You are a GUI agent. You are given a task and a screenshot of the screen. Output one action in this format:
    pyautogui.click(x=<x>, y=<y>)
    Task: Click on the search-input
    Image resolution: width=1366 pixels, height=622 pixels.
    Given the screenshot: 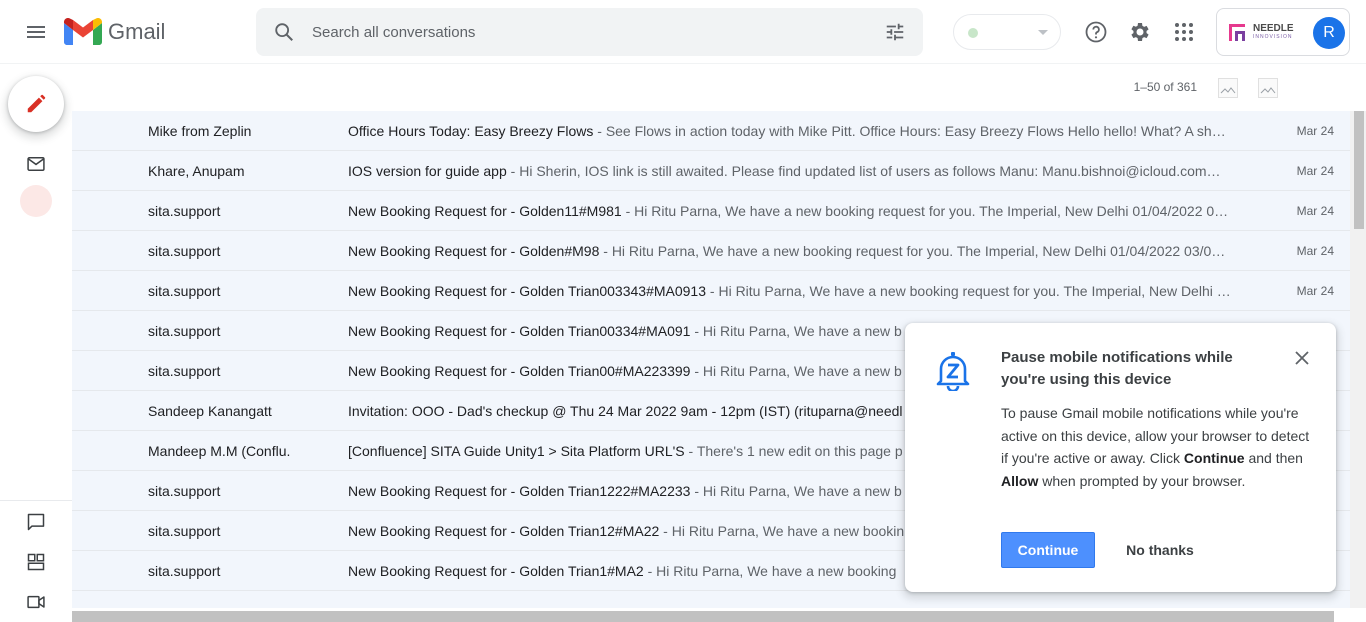 What is the action you would take?
    pyautogui.click(x=582, y=32)
    